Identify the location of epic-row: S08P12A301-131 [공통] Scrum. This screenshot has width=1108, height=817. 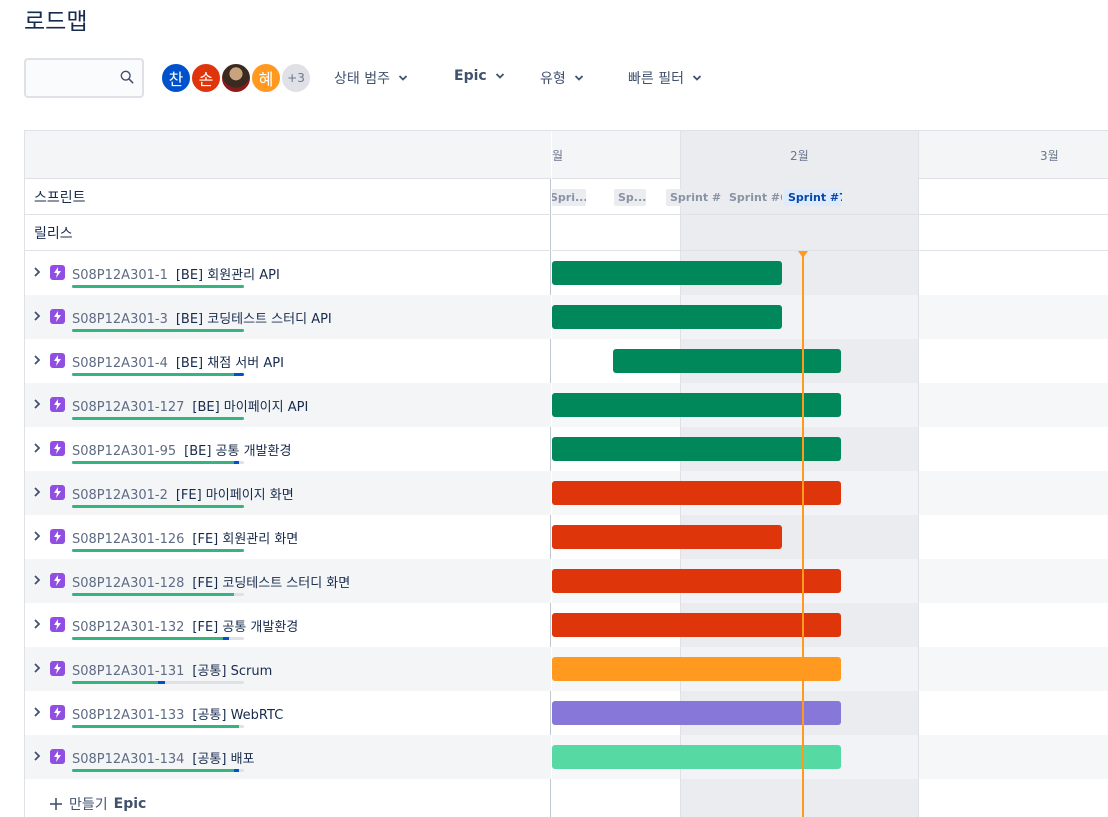
(288, 669).